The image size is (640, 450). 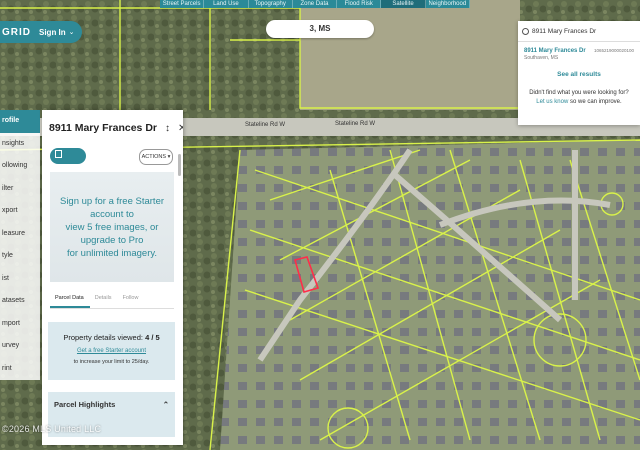 I want to click on layer-tab: Zone Data, so click(x=315, y=4).